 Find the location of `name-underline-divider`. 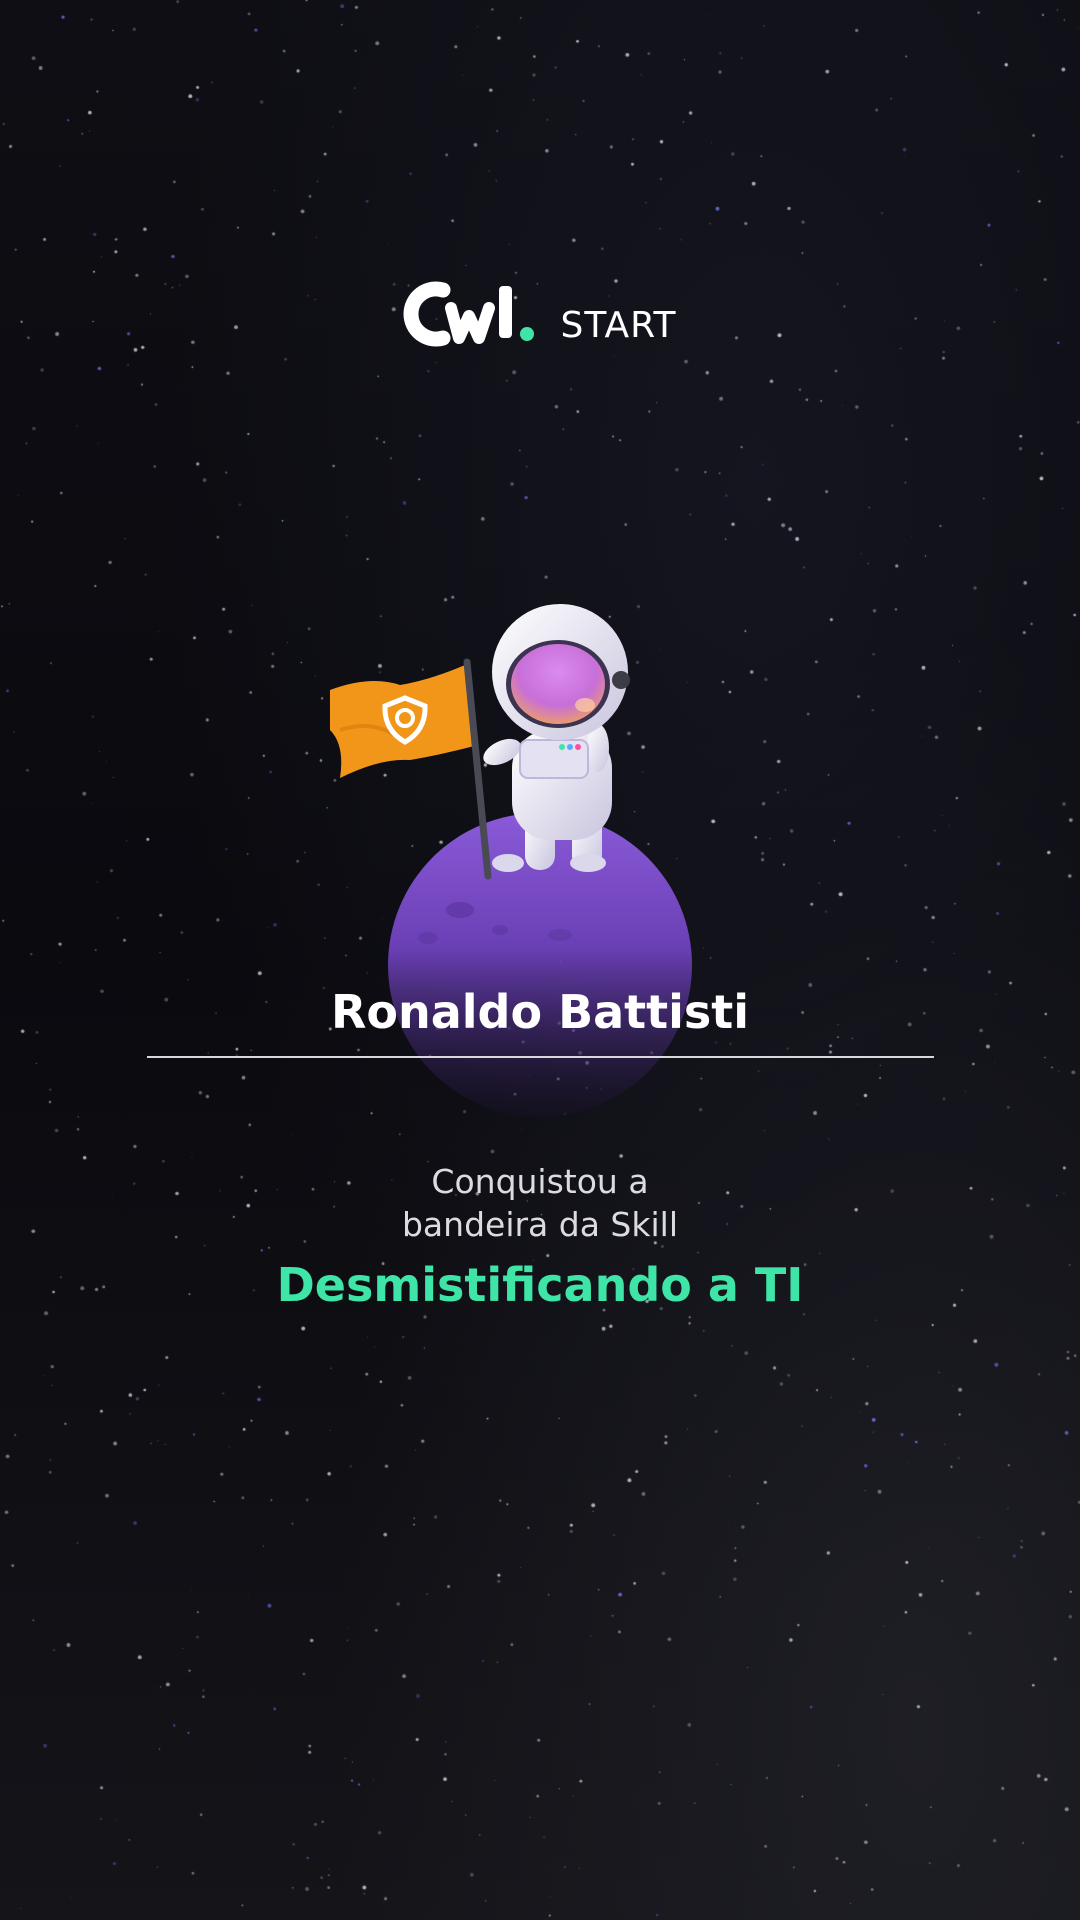

name-underline-divider is located at coordinates (540, 1057).